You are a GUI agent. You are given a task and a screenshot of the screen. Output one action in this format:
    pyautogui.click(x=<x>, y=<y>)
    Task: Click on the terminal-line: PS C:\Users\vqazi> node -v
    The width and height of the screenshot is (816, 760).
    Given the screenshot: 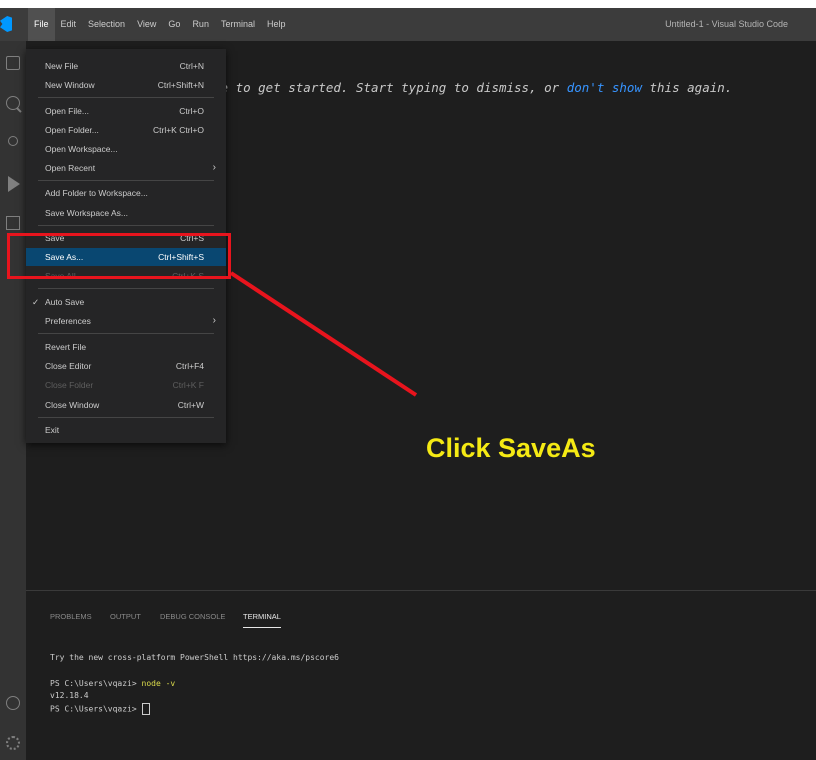 What is the action you would take?
    pyautogui.click(x=112, y=683)
    